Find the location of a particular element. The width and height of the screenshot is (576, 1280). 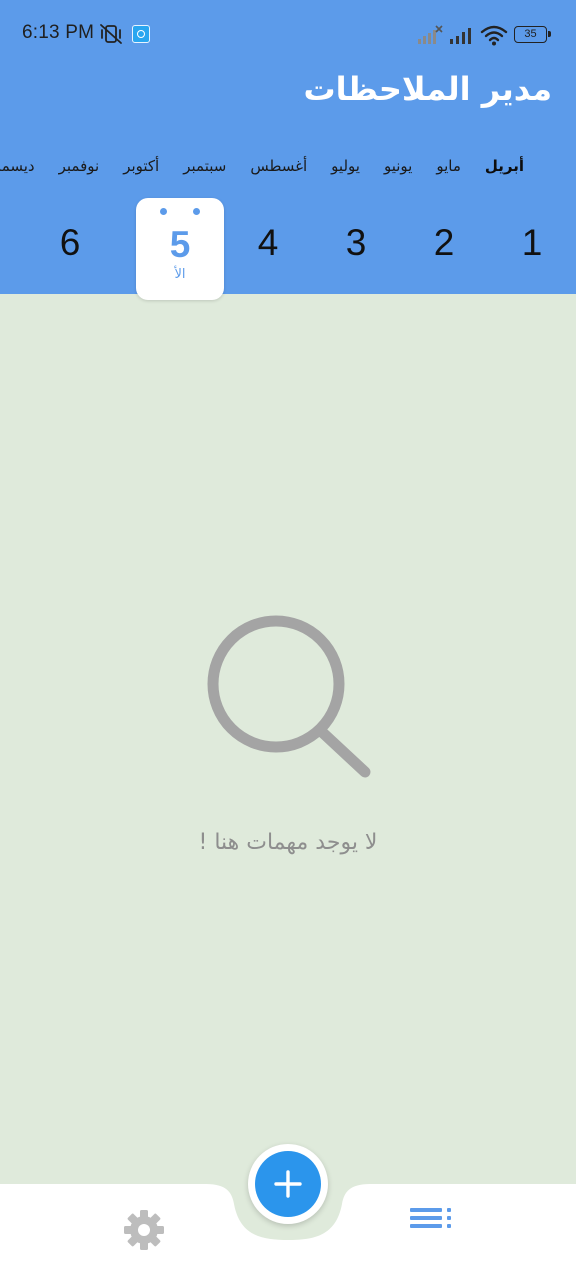

day-weekday: الأ is located at coordinates (180, 274).